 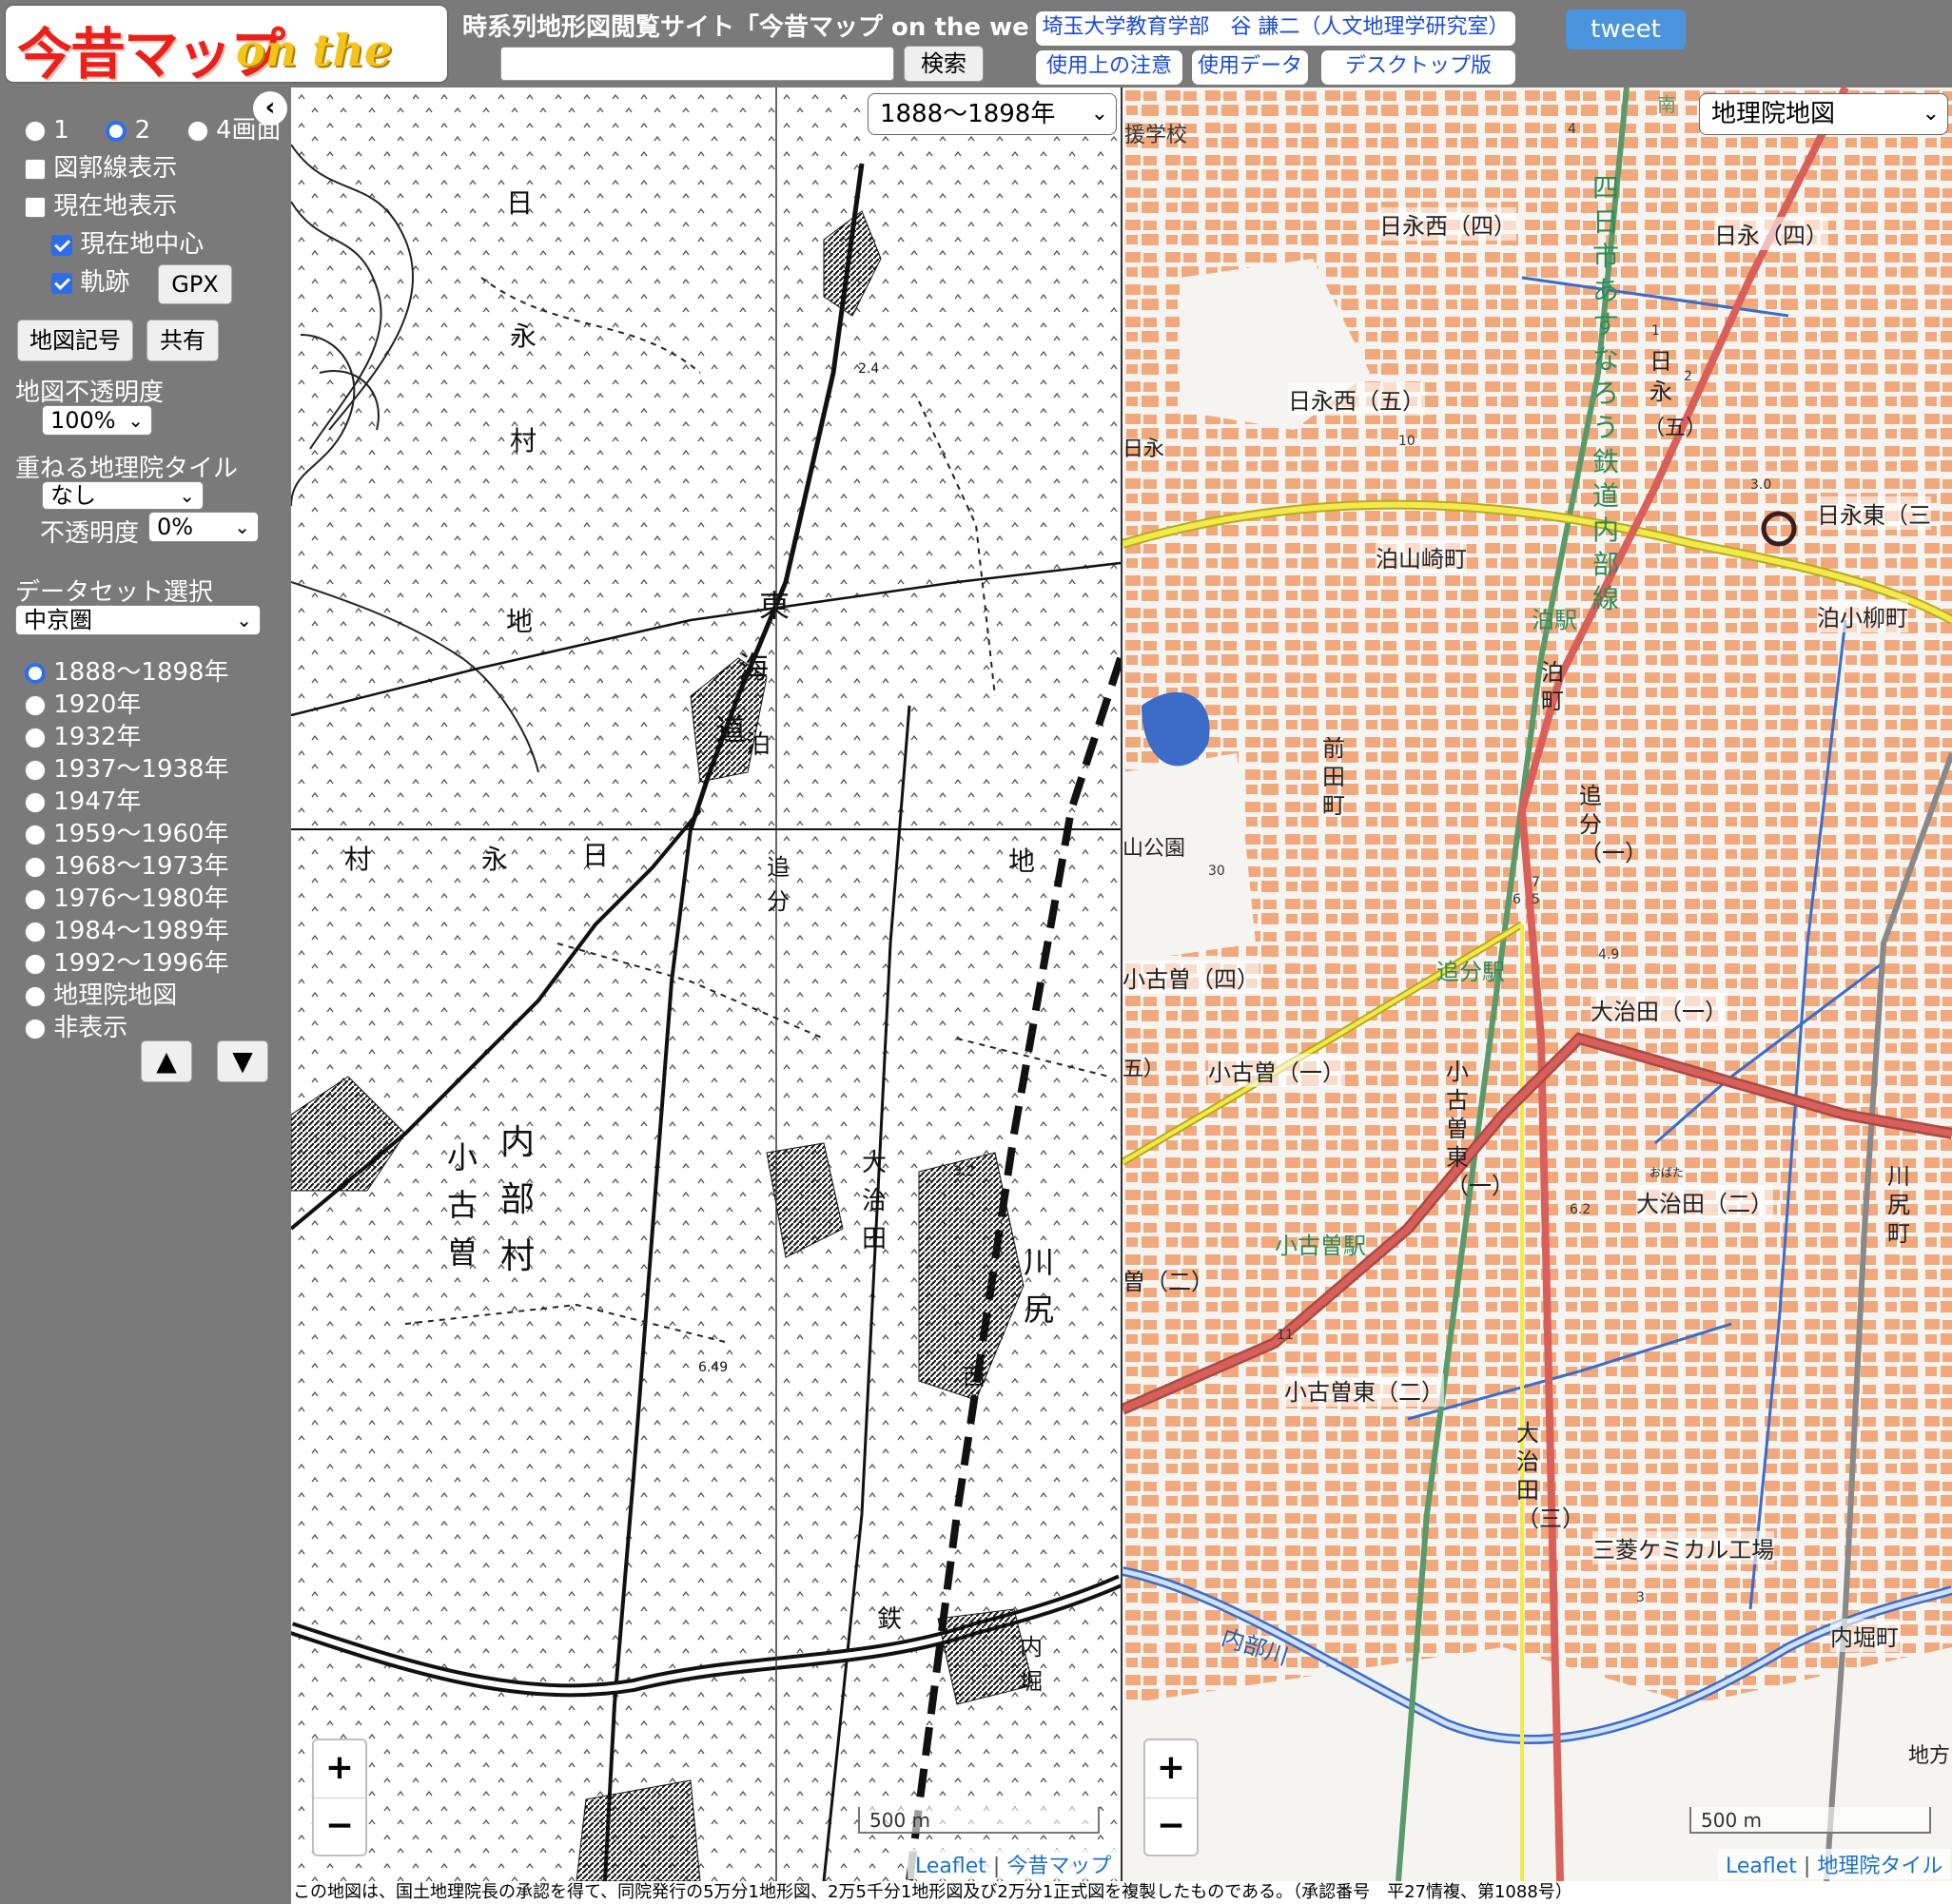 I want to click on elevation-label: 11, so click(x=1285, y=1335).